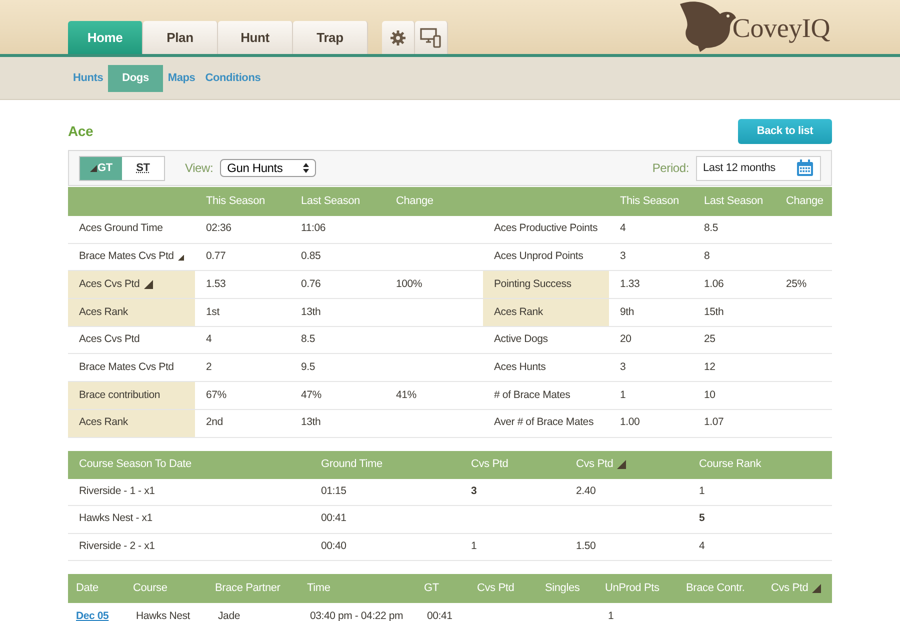 This screenshot has width=900, height=621. I want to click on page-title: Ace, so click(81, 131).